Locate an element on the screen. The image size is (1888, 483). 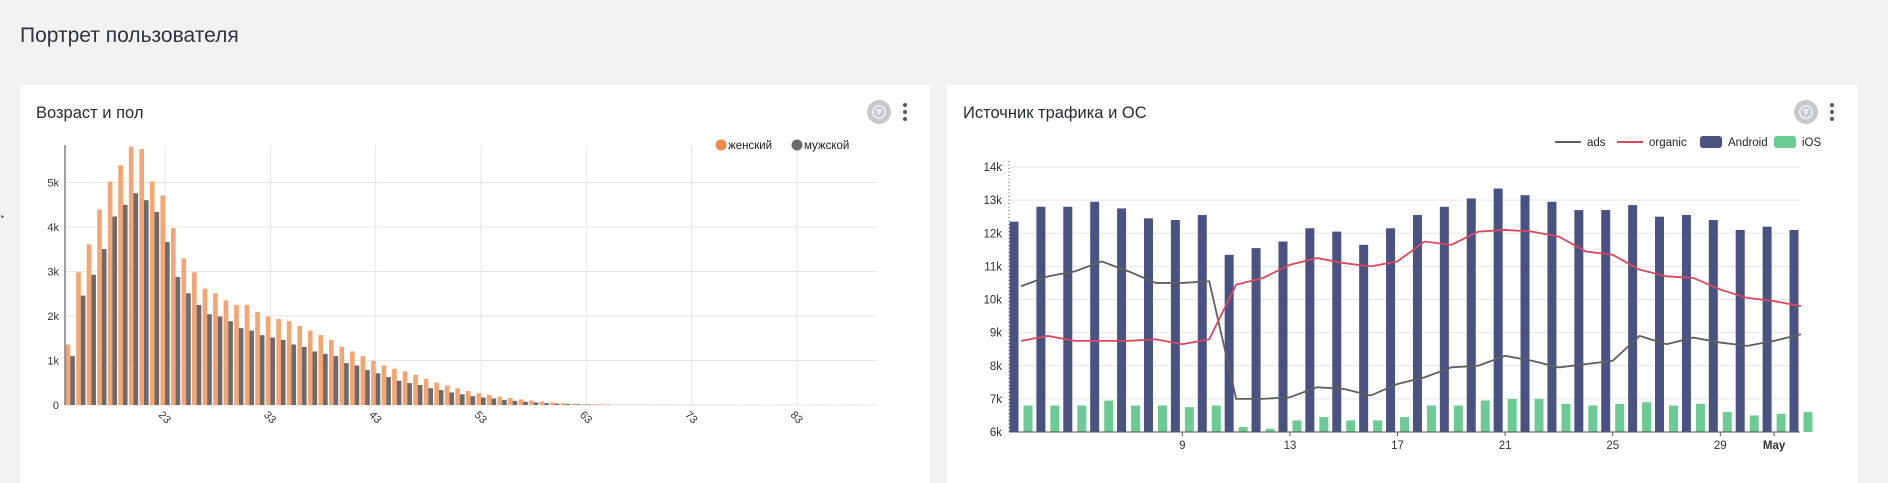
page-title: Портрет пользователя is located at coordinates (129, 35).